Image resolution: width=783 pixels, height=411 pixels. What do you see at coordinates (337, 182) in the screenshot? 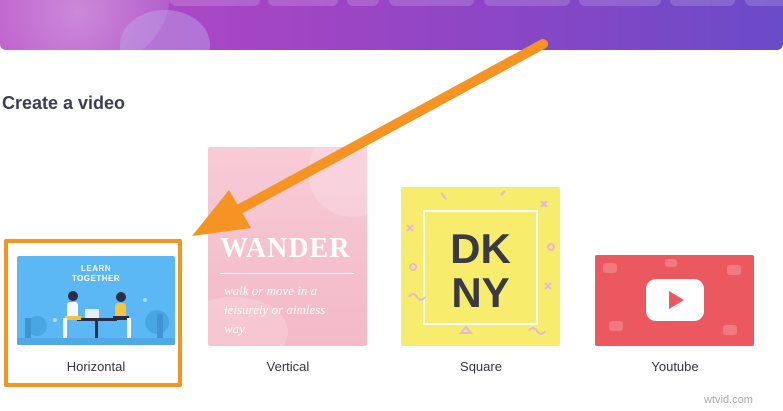
I see `vertical-decoration` at bounding box center [337, 182].